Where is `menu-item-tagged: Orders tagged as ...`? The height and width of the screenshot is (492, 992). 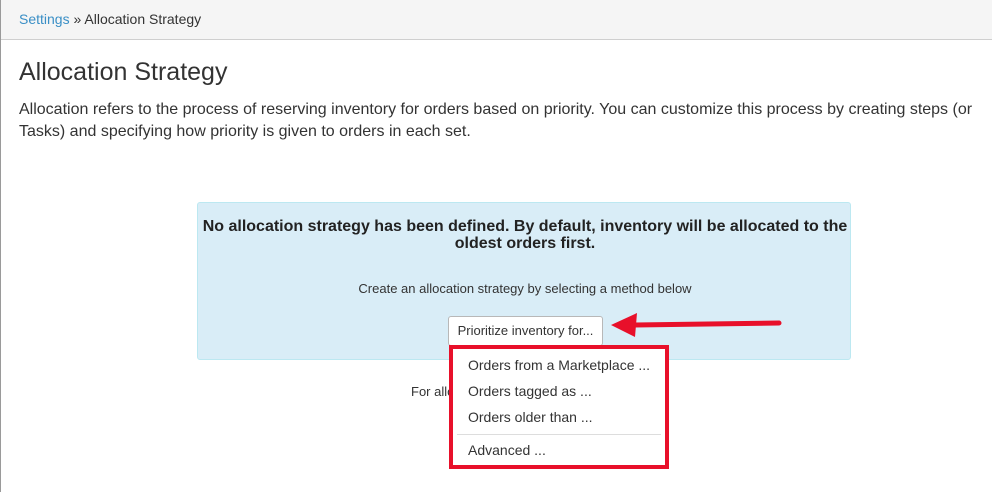
menu-item-tagged: Orders tagged as ... is located at coordinates (530, 391).